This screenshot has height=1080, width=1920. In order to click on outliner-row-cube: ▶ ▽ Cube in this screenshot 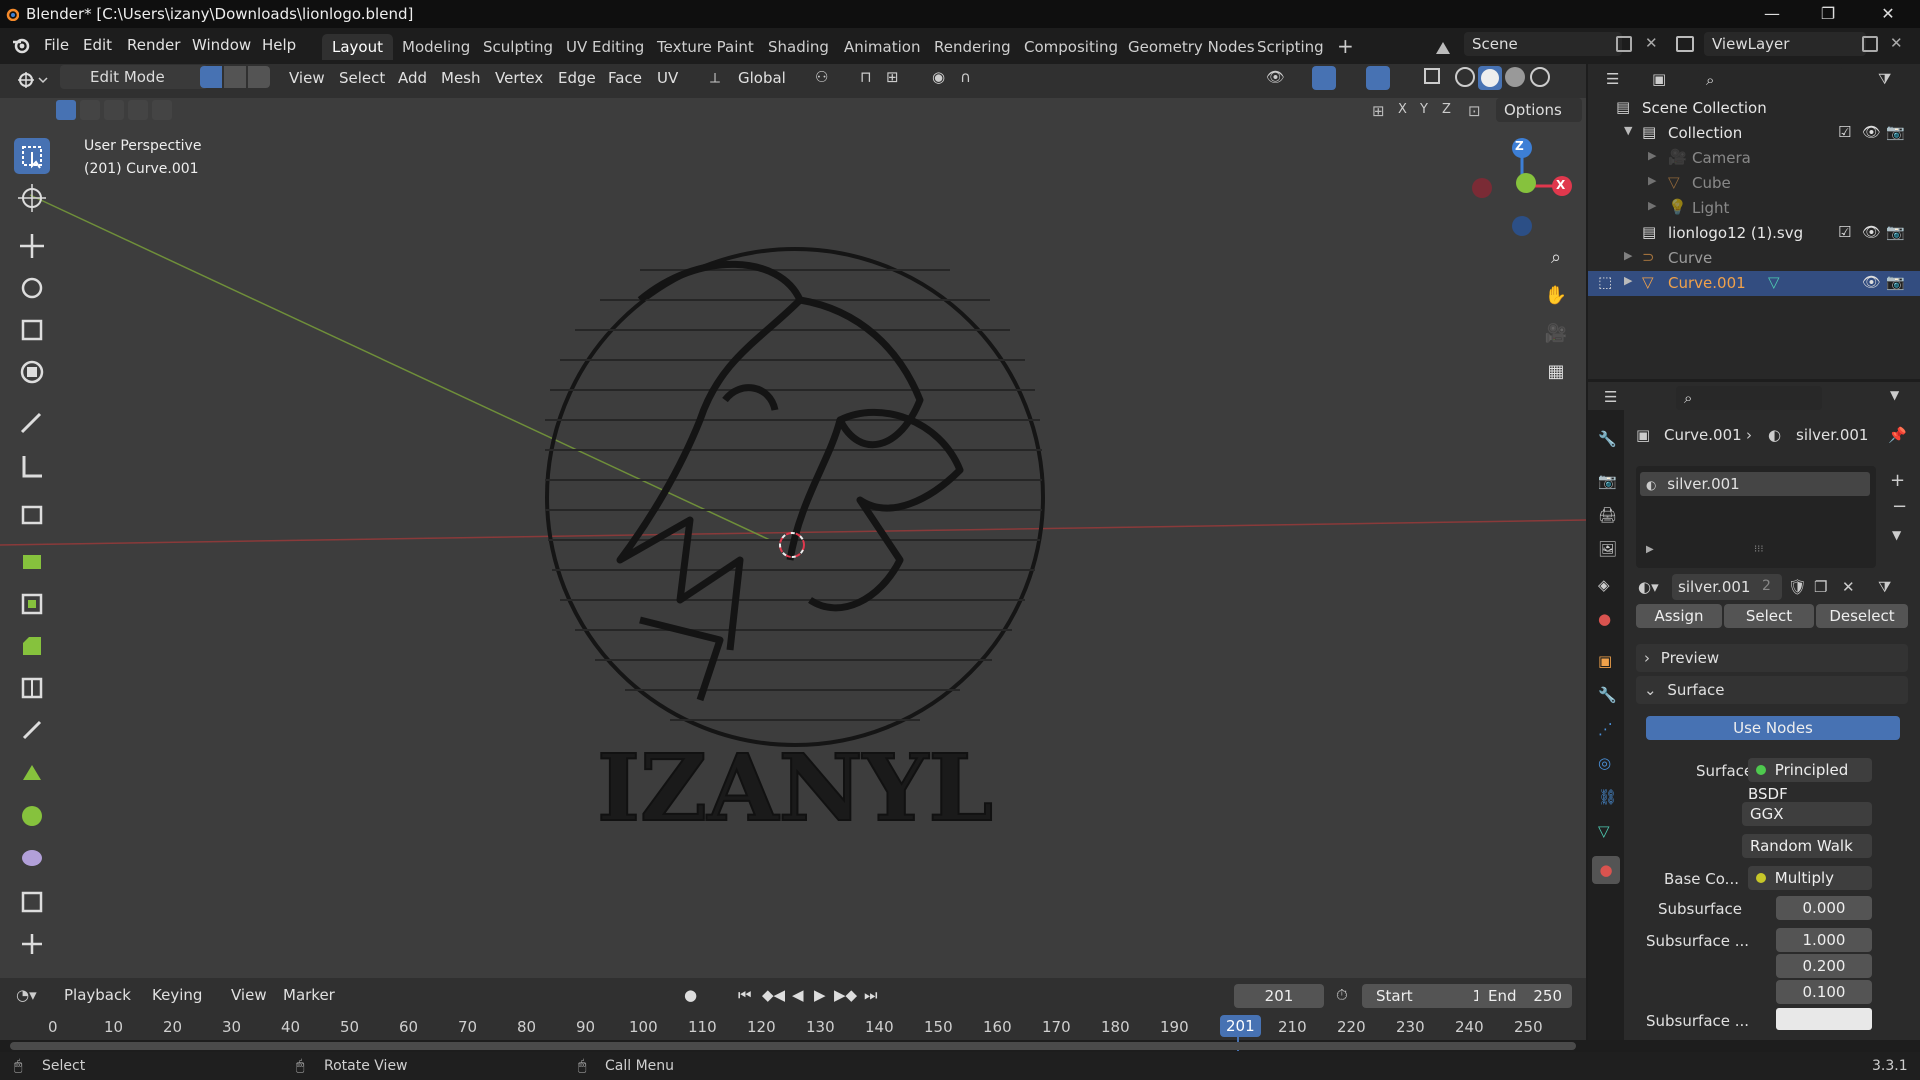, I will do `click(1754, 183)`.